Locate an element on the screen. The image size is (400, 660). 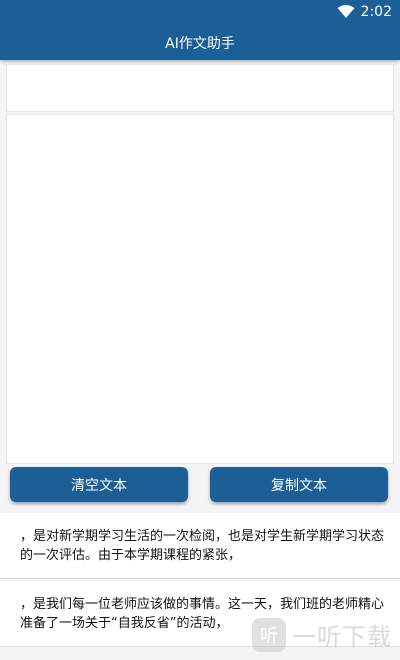
app-title: AI作文助手 is located at coordinates (200, 44).